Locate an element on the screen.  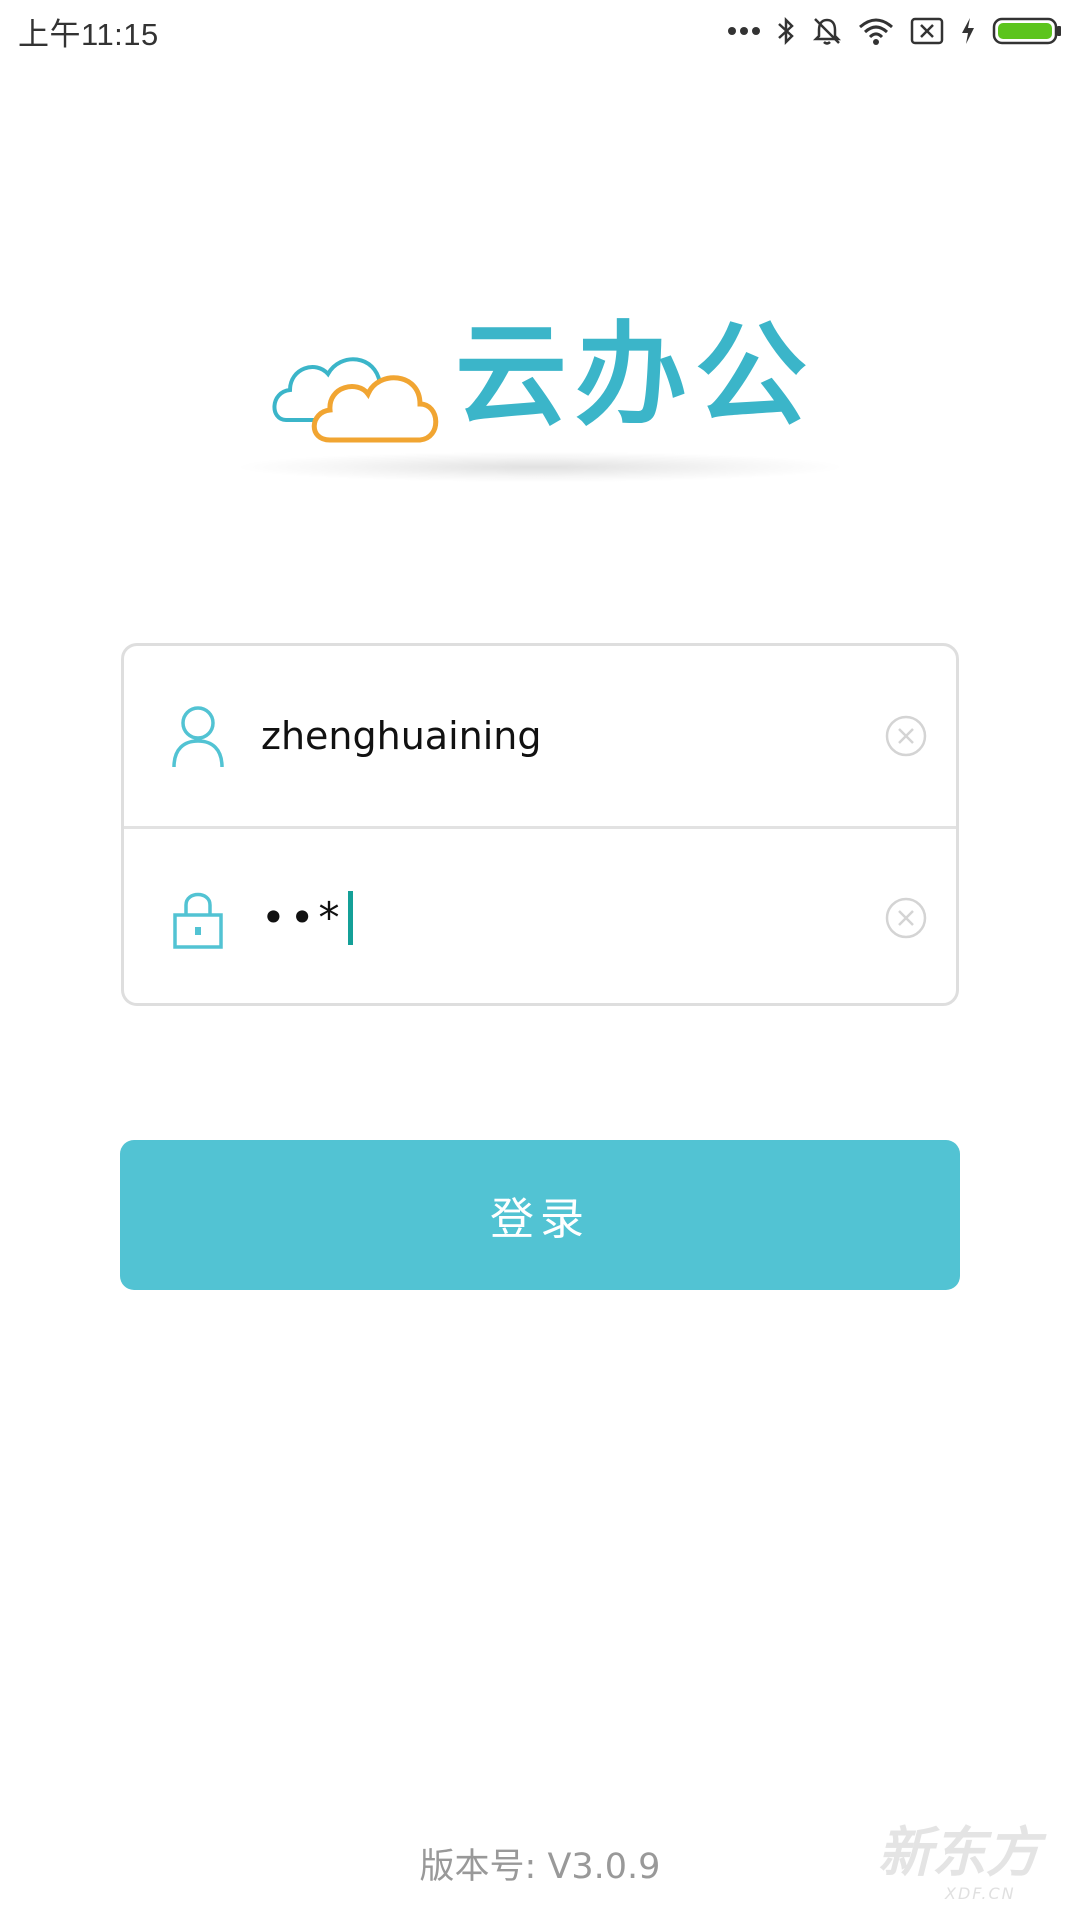
cloud-icon is located at coordinates (358, 392).